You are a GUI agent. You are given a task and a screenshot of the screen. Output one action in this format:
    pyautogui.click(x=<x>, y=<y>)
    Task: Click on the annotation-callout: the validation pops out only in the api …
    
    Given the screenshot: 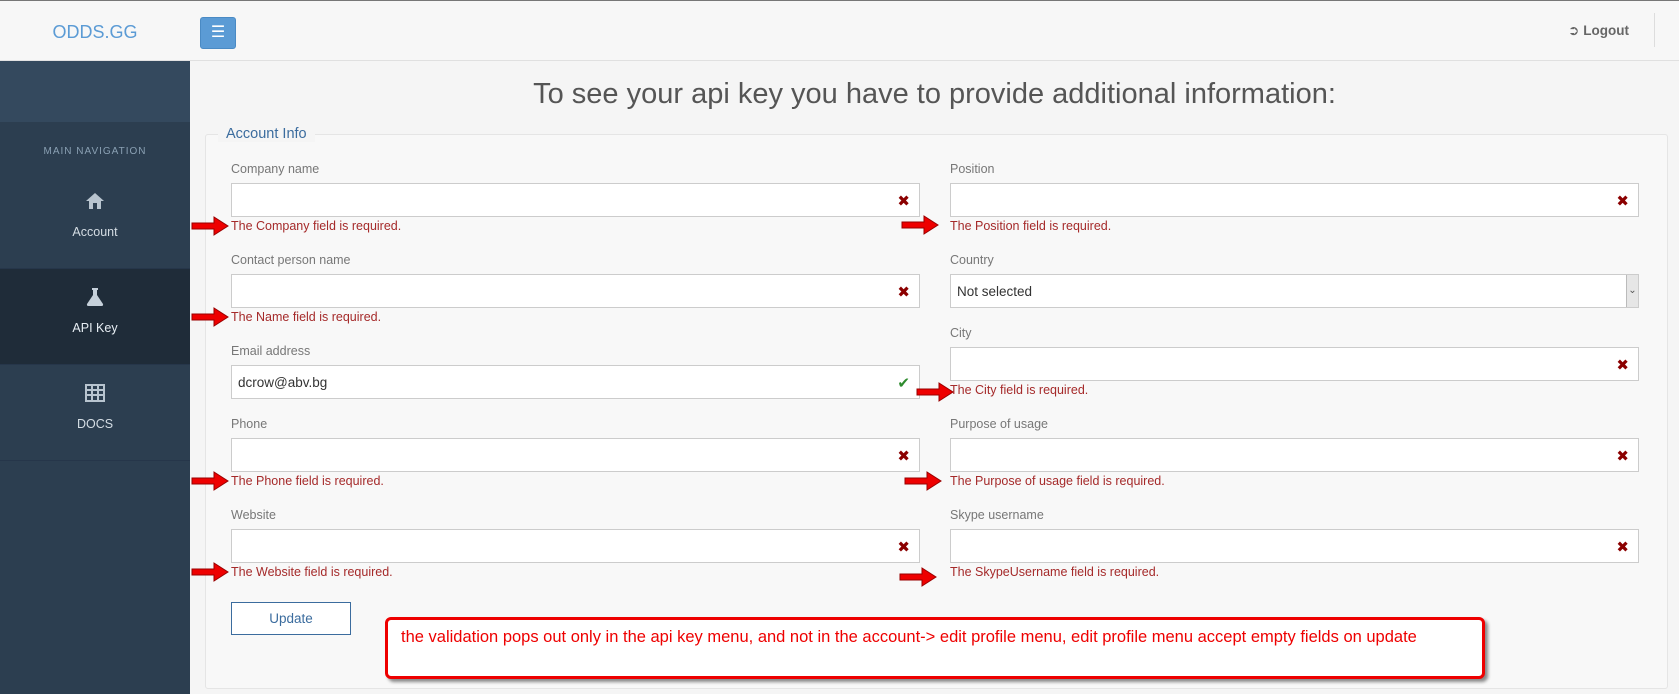 What is the action you would take?
    pyautogui.click(x=935, y=648)
    